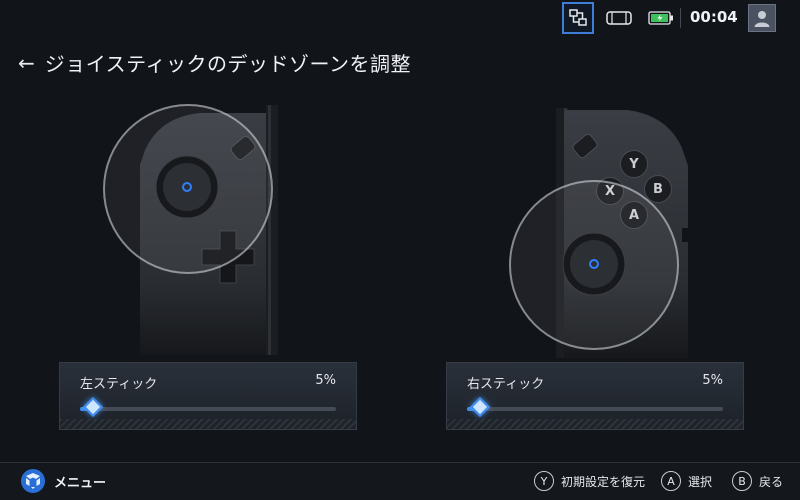 This screenshot has height=500, width=800. I want to click on hint-label: 初期設定を復元, so click(603, 481).